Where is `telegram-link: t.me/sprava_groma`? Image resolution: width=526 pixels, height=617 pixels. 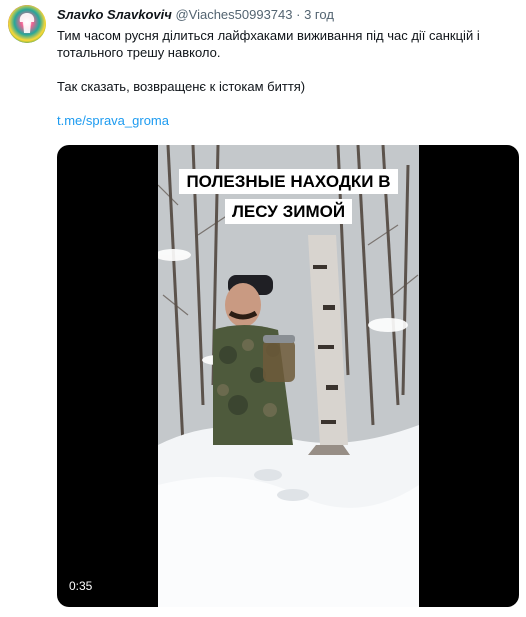
telegram-link: t.me/sprava_groma is located at coordinates (113, 120).